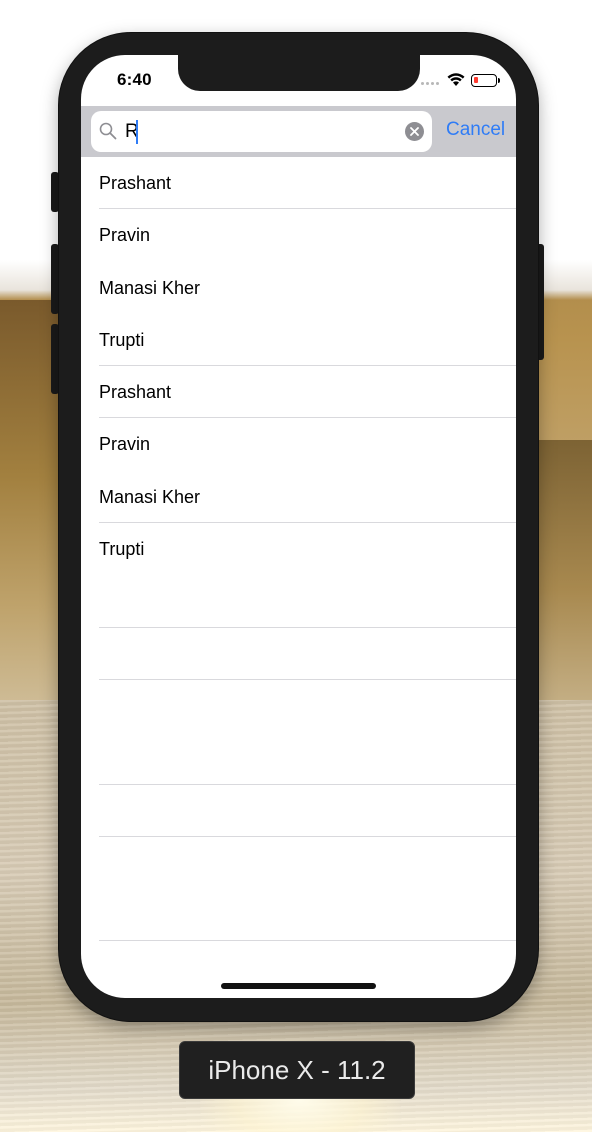 This screenshot has height=1132, width=592. Describe the element at coordinates (55, 192) in the screenshot. I see `silent-switch` at that location.